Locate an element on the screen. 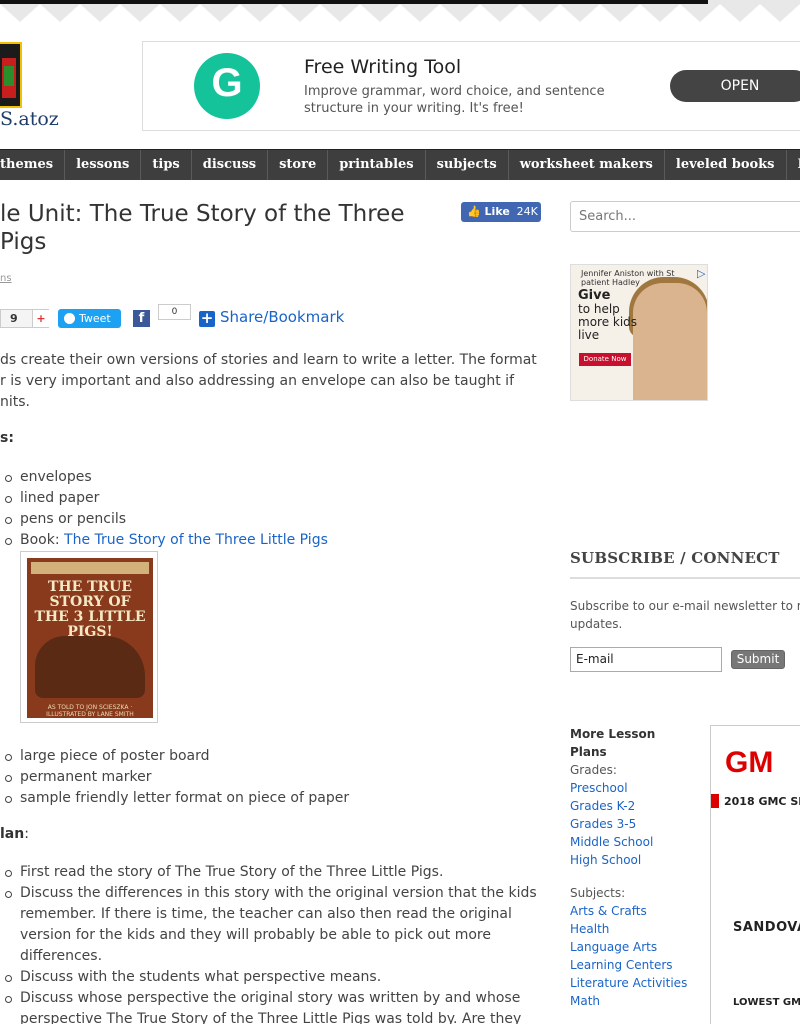  donate-button: Donate Now is located at coordinates (605, 359).